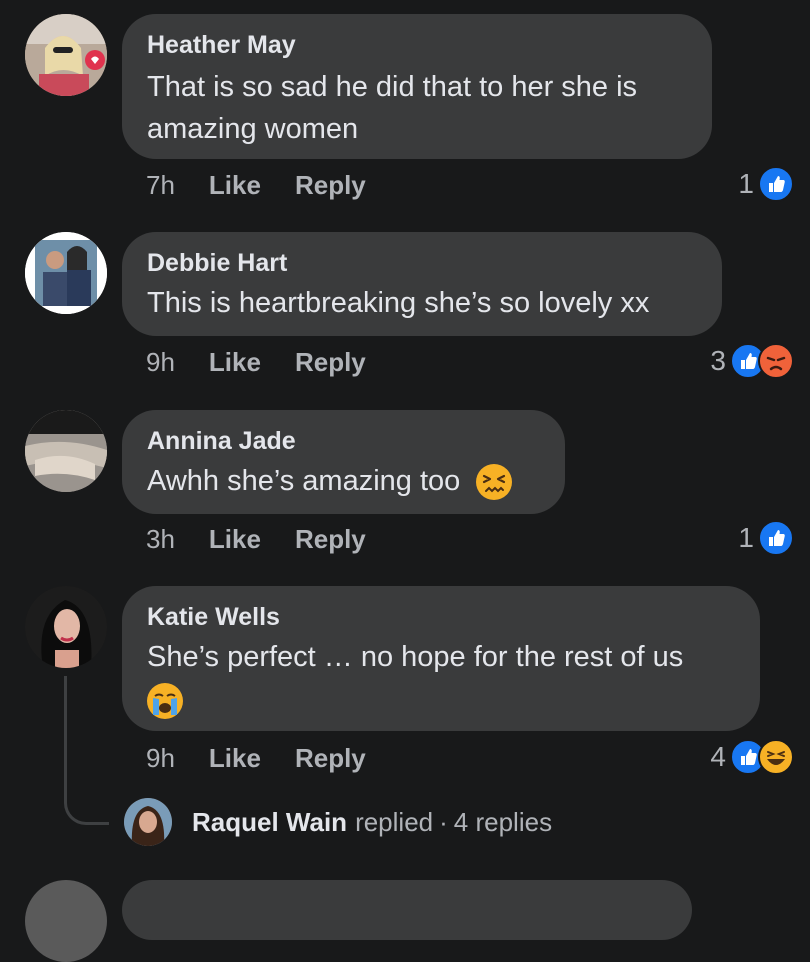 This screenshot has height=962, width=810. Describe the element at coordinates (165, 701) in the screenshot. I see `loudly-crying-face-icon` at that location.